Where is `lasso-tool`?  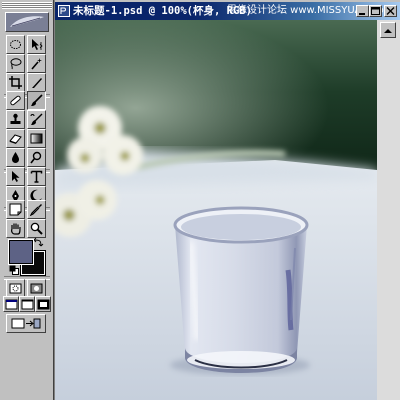
lasso-tool is located at coordinates (15, 63).